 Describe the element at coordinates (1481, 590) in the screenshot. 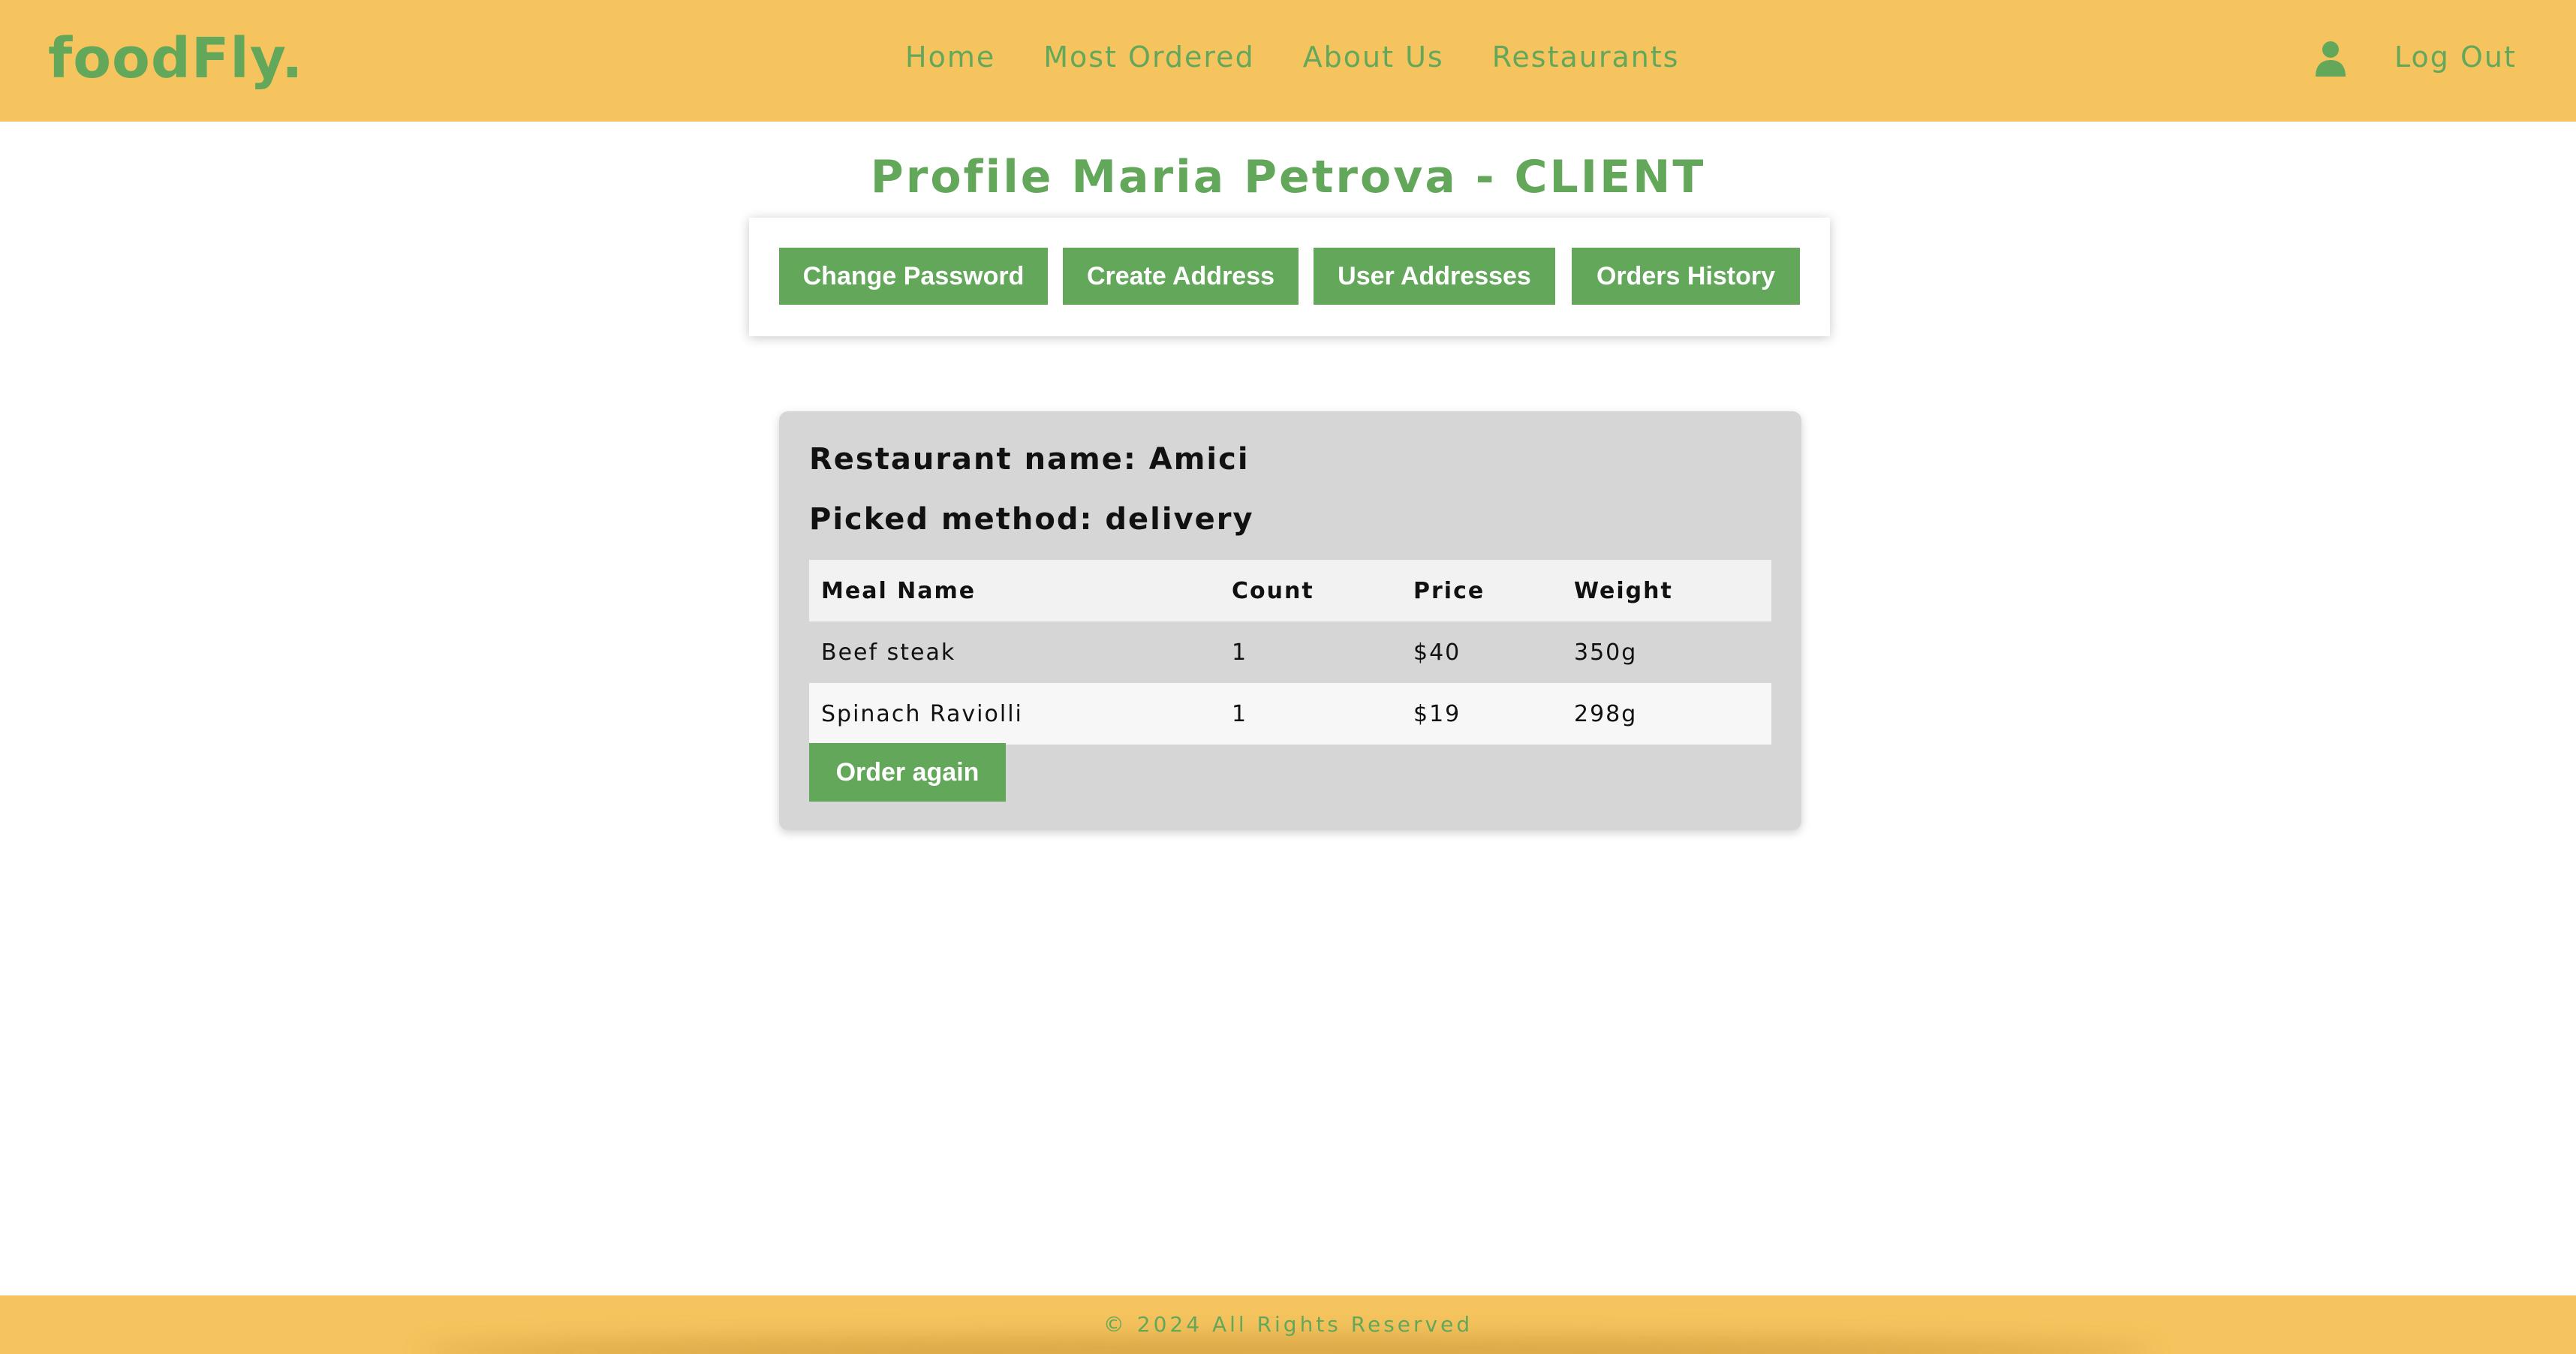

I see `column-header-price: Price` at that location.